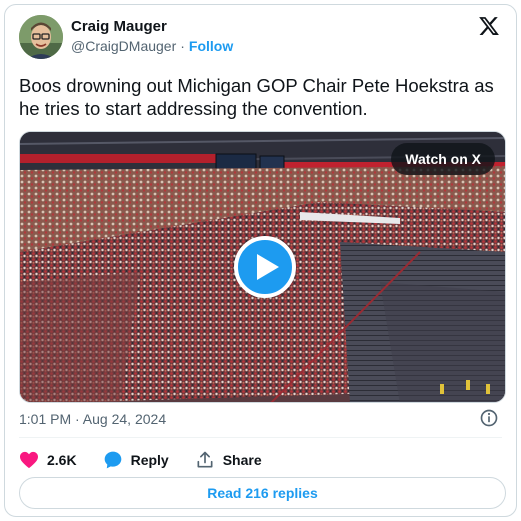 The width and height of the screenshot is (521, 521). Describe the element at coordinates (62, 460) in the screenshot. I see `like-count: 2.6K` at that location.